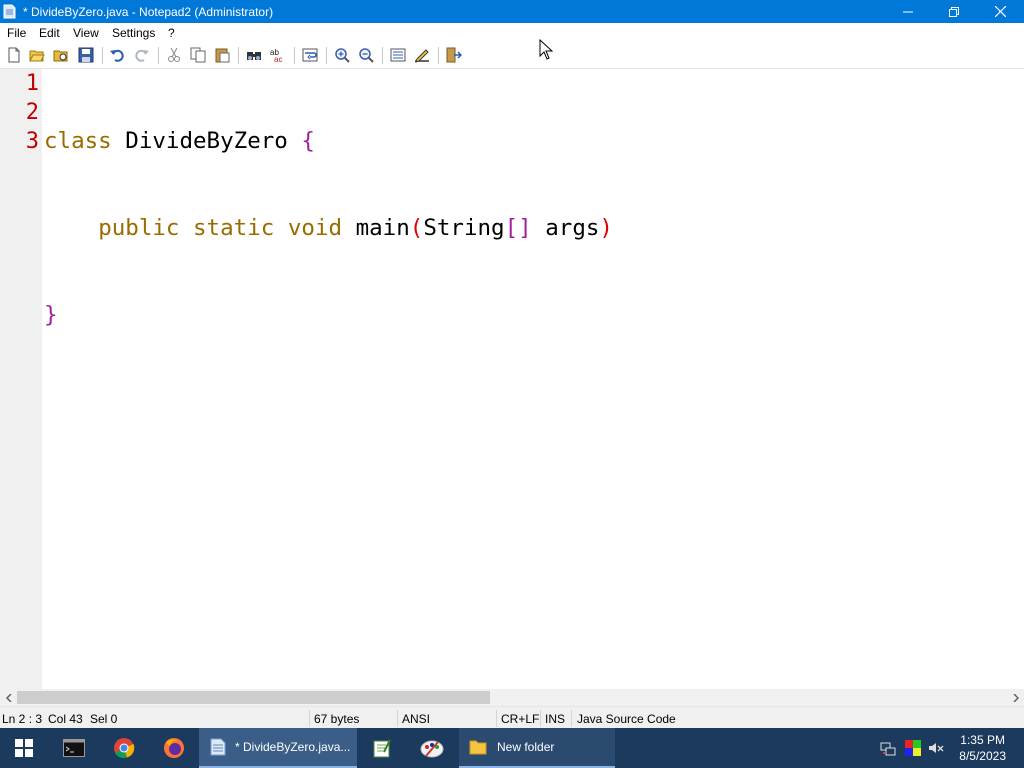  I want to click on replace-icon: ab ac, so click(278, 55).